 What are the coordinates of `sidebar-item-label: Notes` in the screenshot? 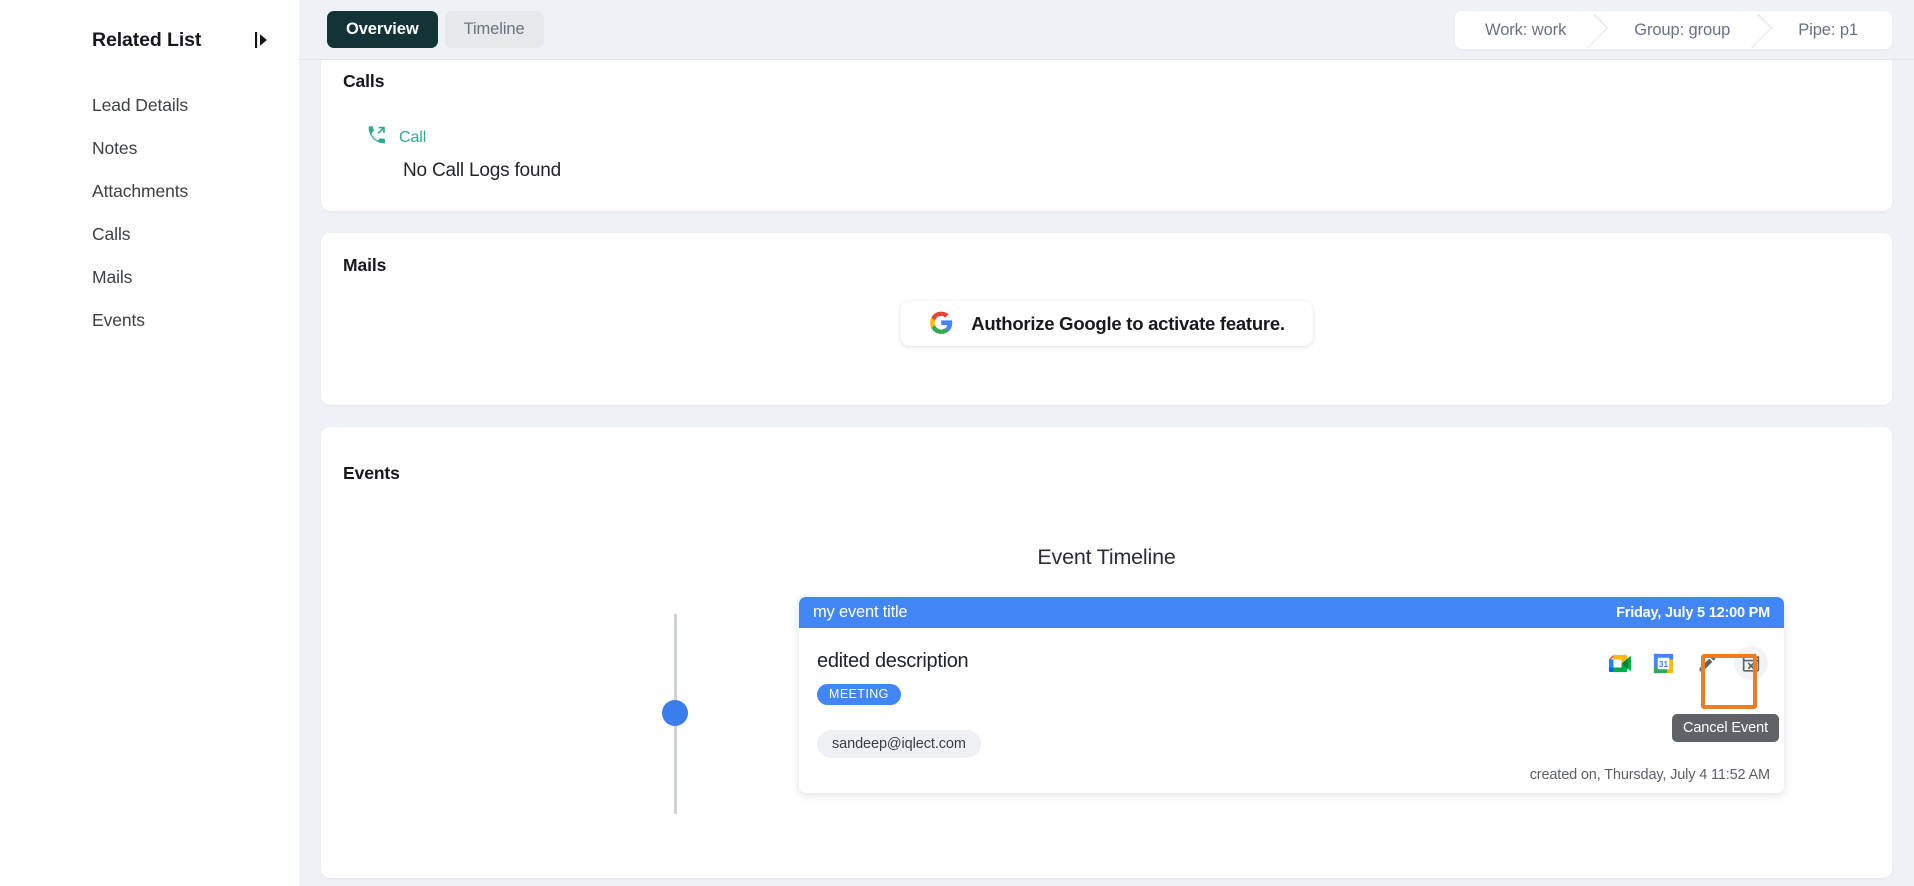 It's located at (115, 148).